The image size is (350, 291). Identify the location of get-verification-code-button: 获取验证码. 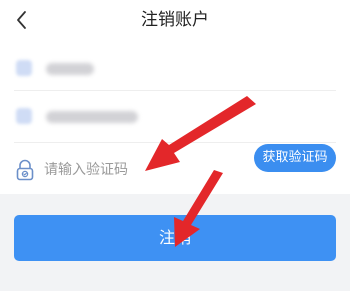
(295, 158).